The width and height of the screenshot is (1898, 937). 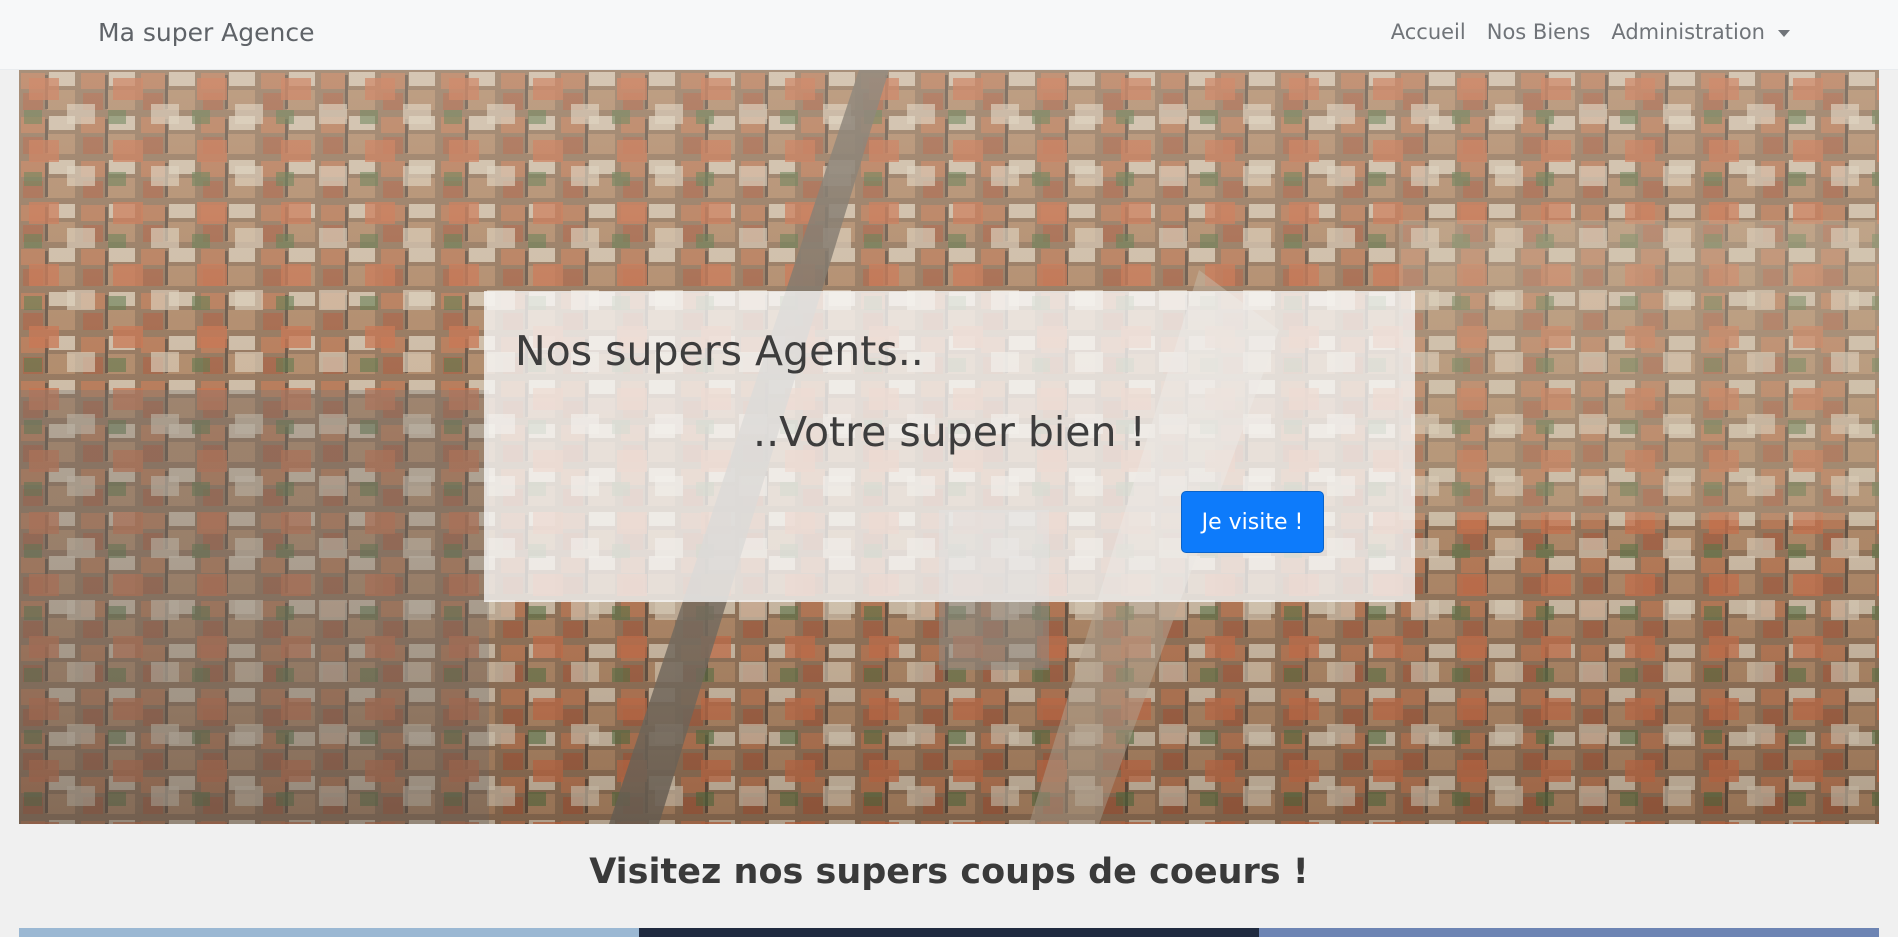 I want to click on hero-title: Nos supers Agents.., so click(x=719, y=351).